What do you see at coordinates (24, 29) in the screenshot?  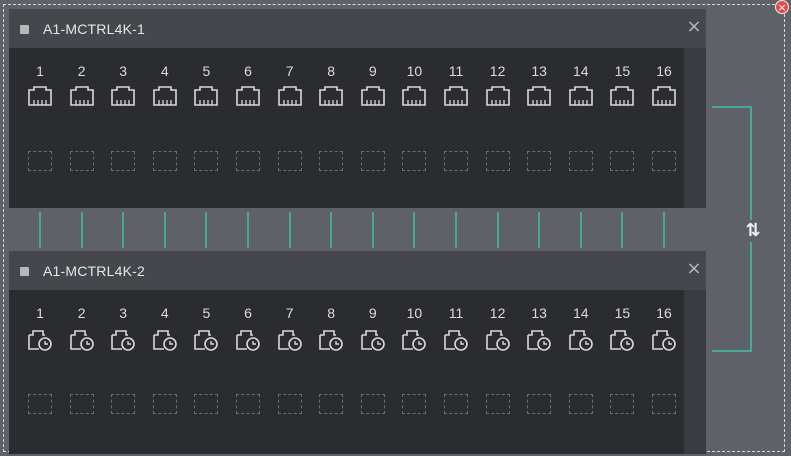 I see `device-status-icon` at bounding box center [24, 29].